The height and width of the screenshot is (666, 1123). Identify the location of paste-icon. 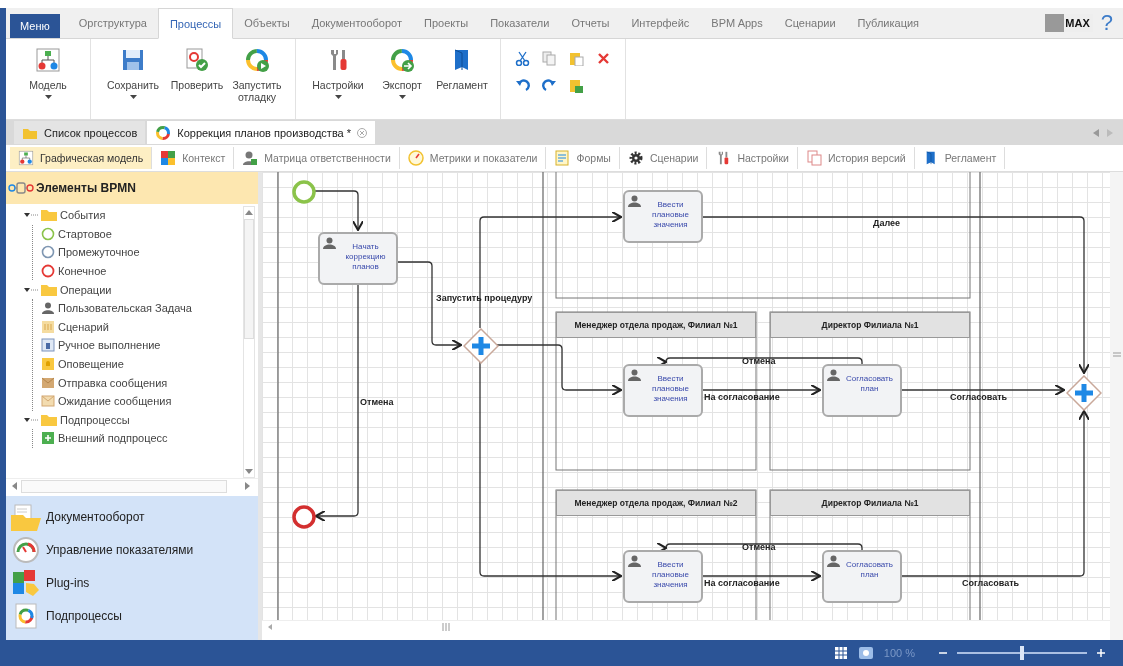
(576, 58).